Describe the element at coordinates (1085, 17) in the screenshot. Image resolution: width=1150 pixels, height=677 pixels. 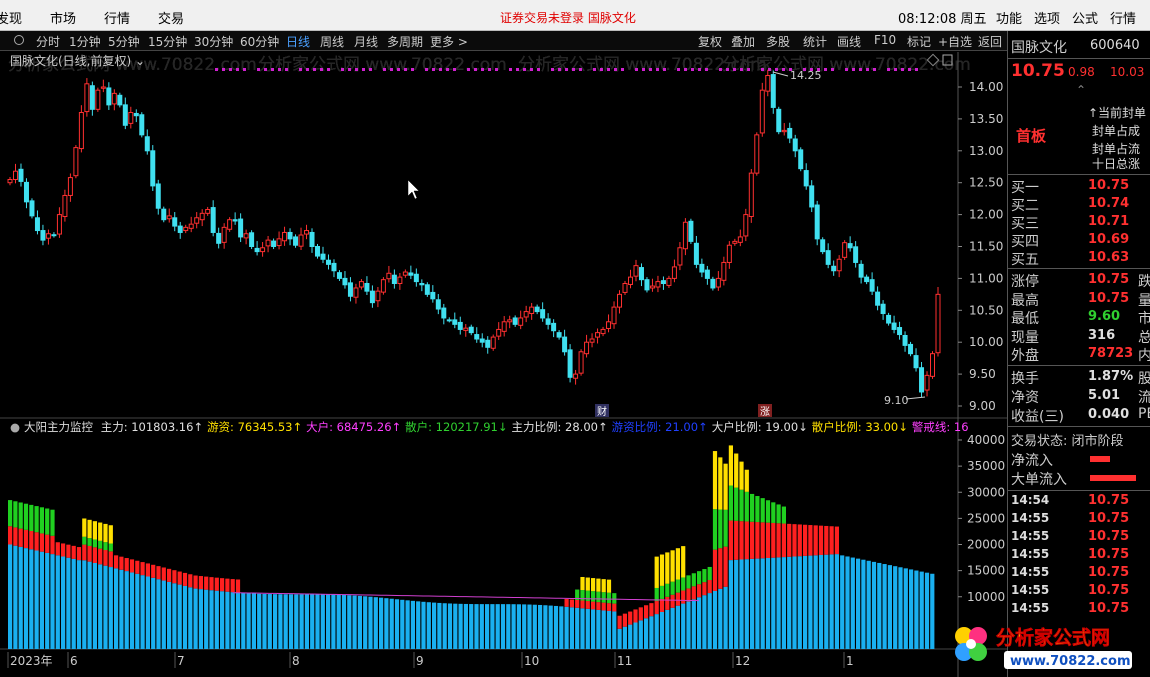
I see `menu-formula: 公式` at that location.